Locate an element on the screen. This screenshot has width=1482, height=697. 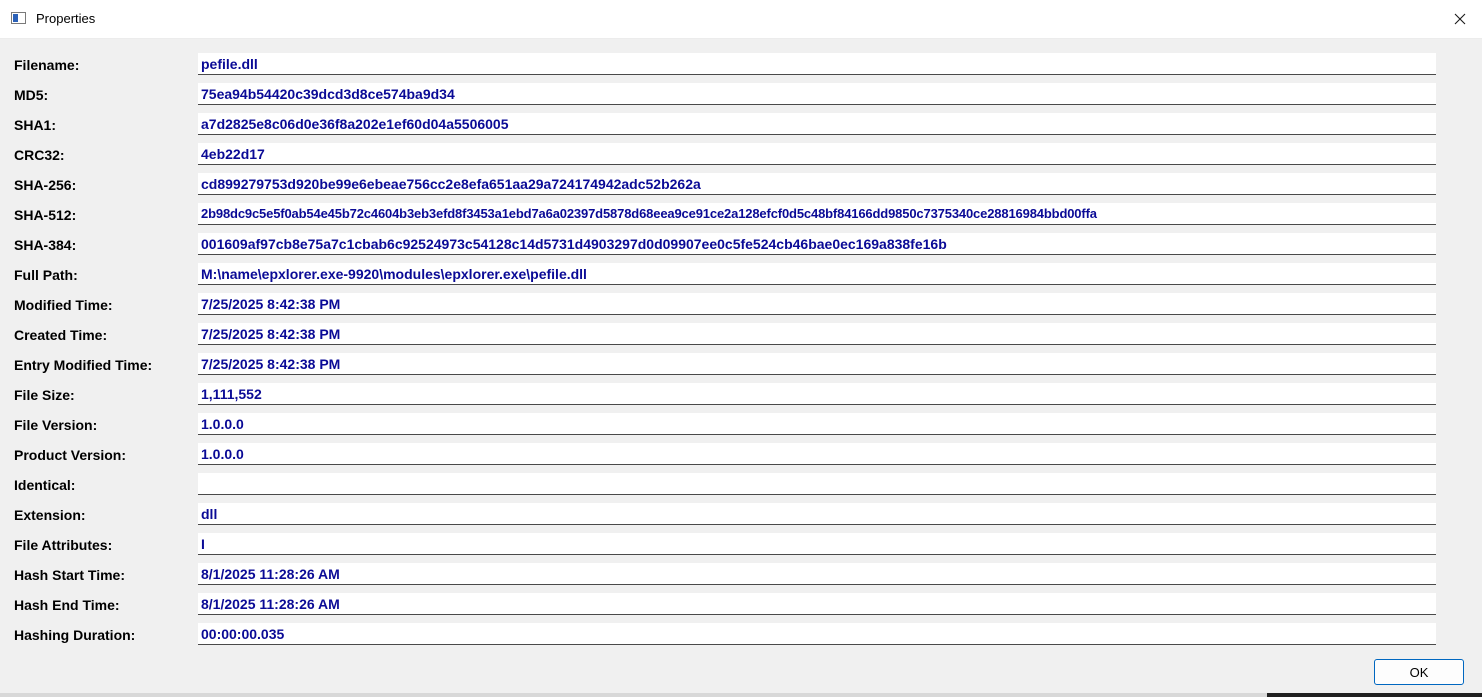
window-title: Properties is located at coordinates (66, 18).